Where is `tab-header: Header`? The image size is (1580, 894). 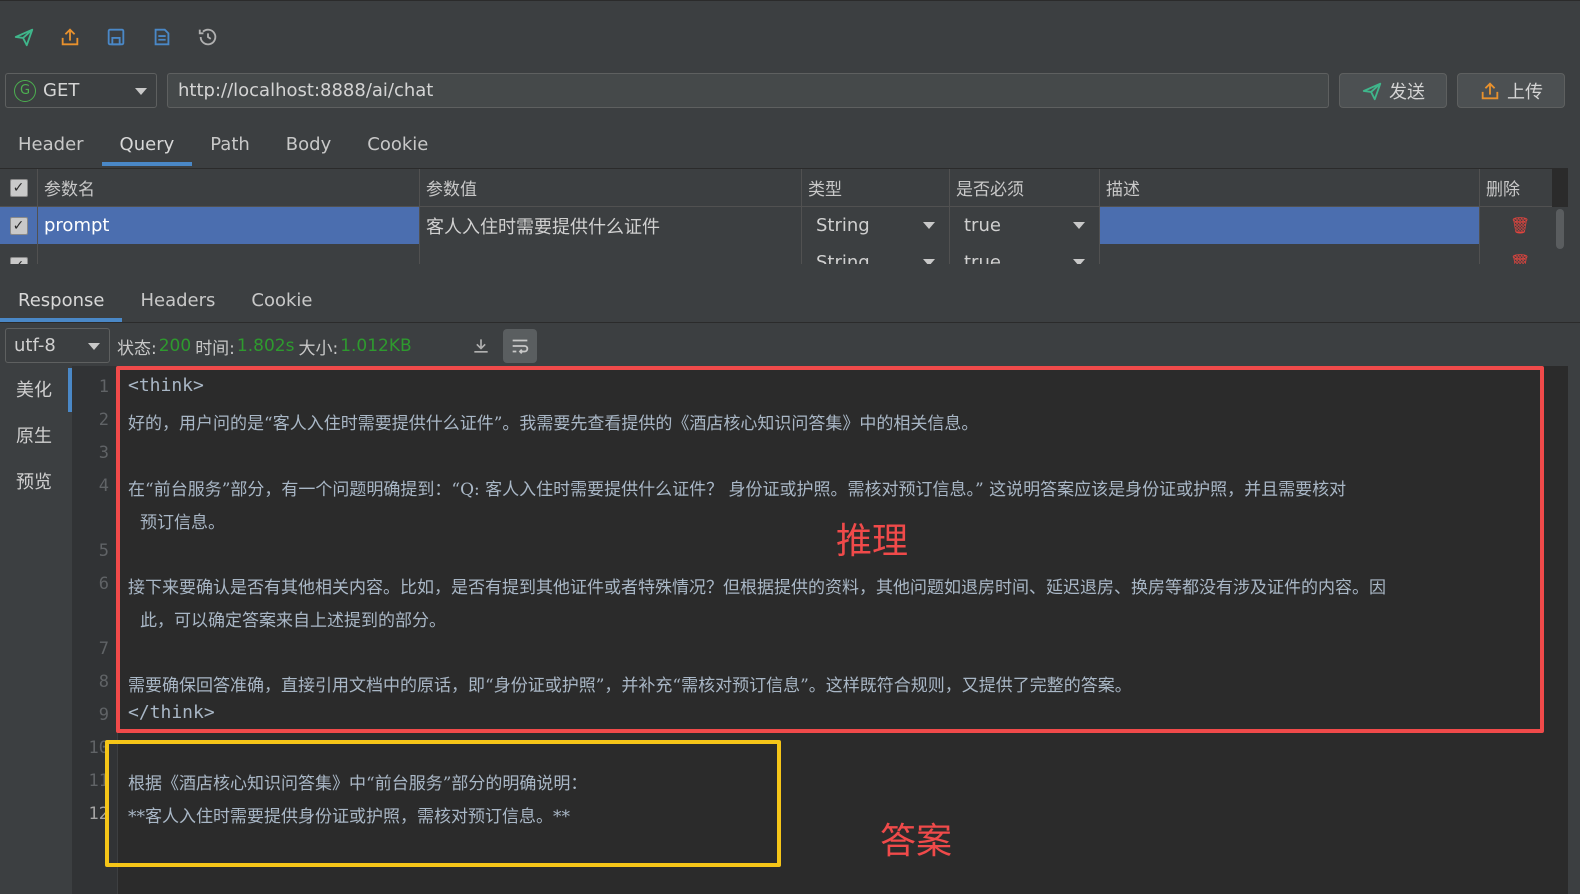
tab-header: Header is located at coordinates (51, 144).